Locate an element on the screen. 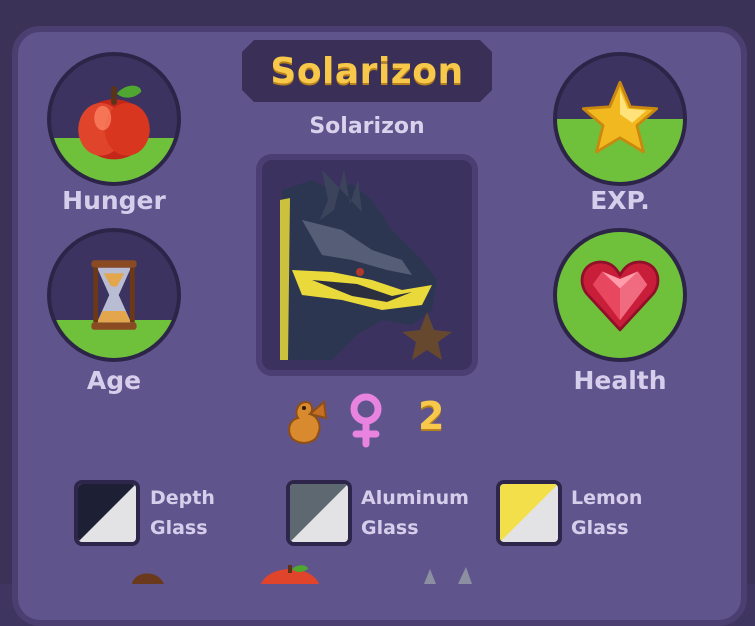 The image size is (755, 626). health-meter is located at coordinates (620, 295).